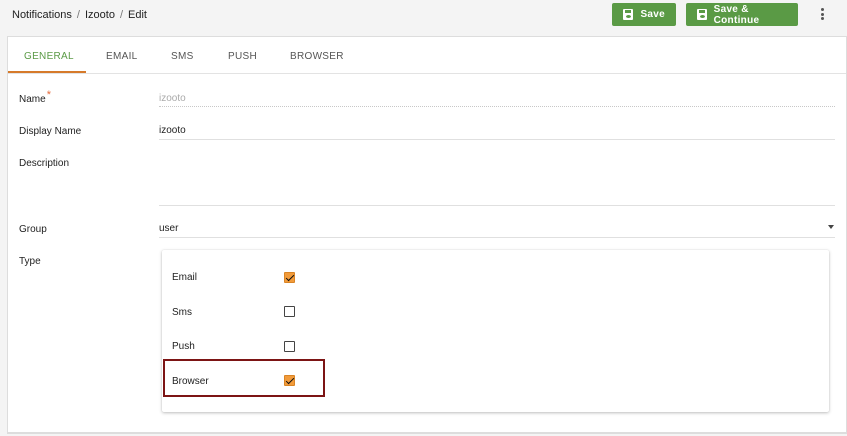  What do you see at coordinates (242, 56) in the screenshot?
I see `tab-push: PUSH` at bounding box center [242, 56].